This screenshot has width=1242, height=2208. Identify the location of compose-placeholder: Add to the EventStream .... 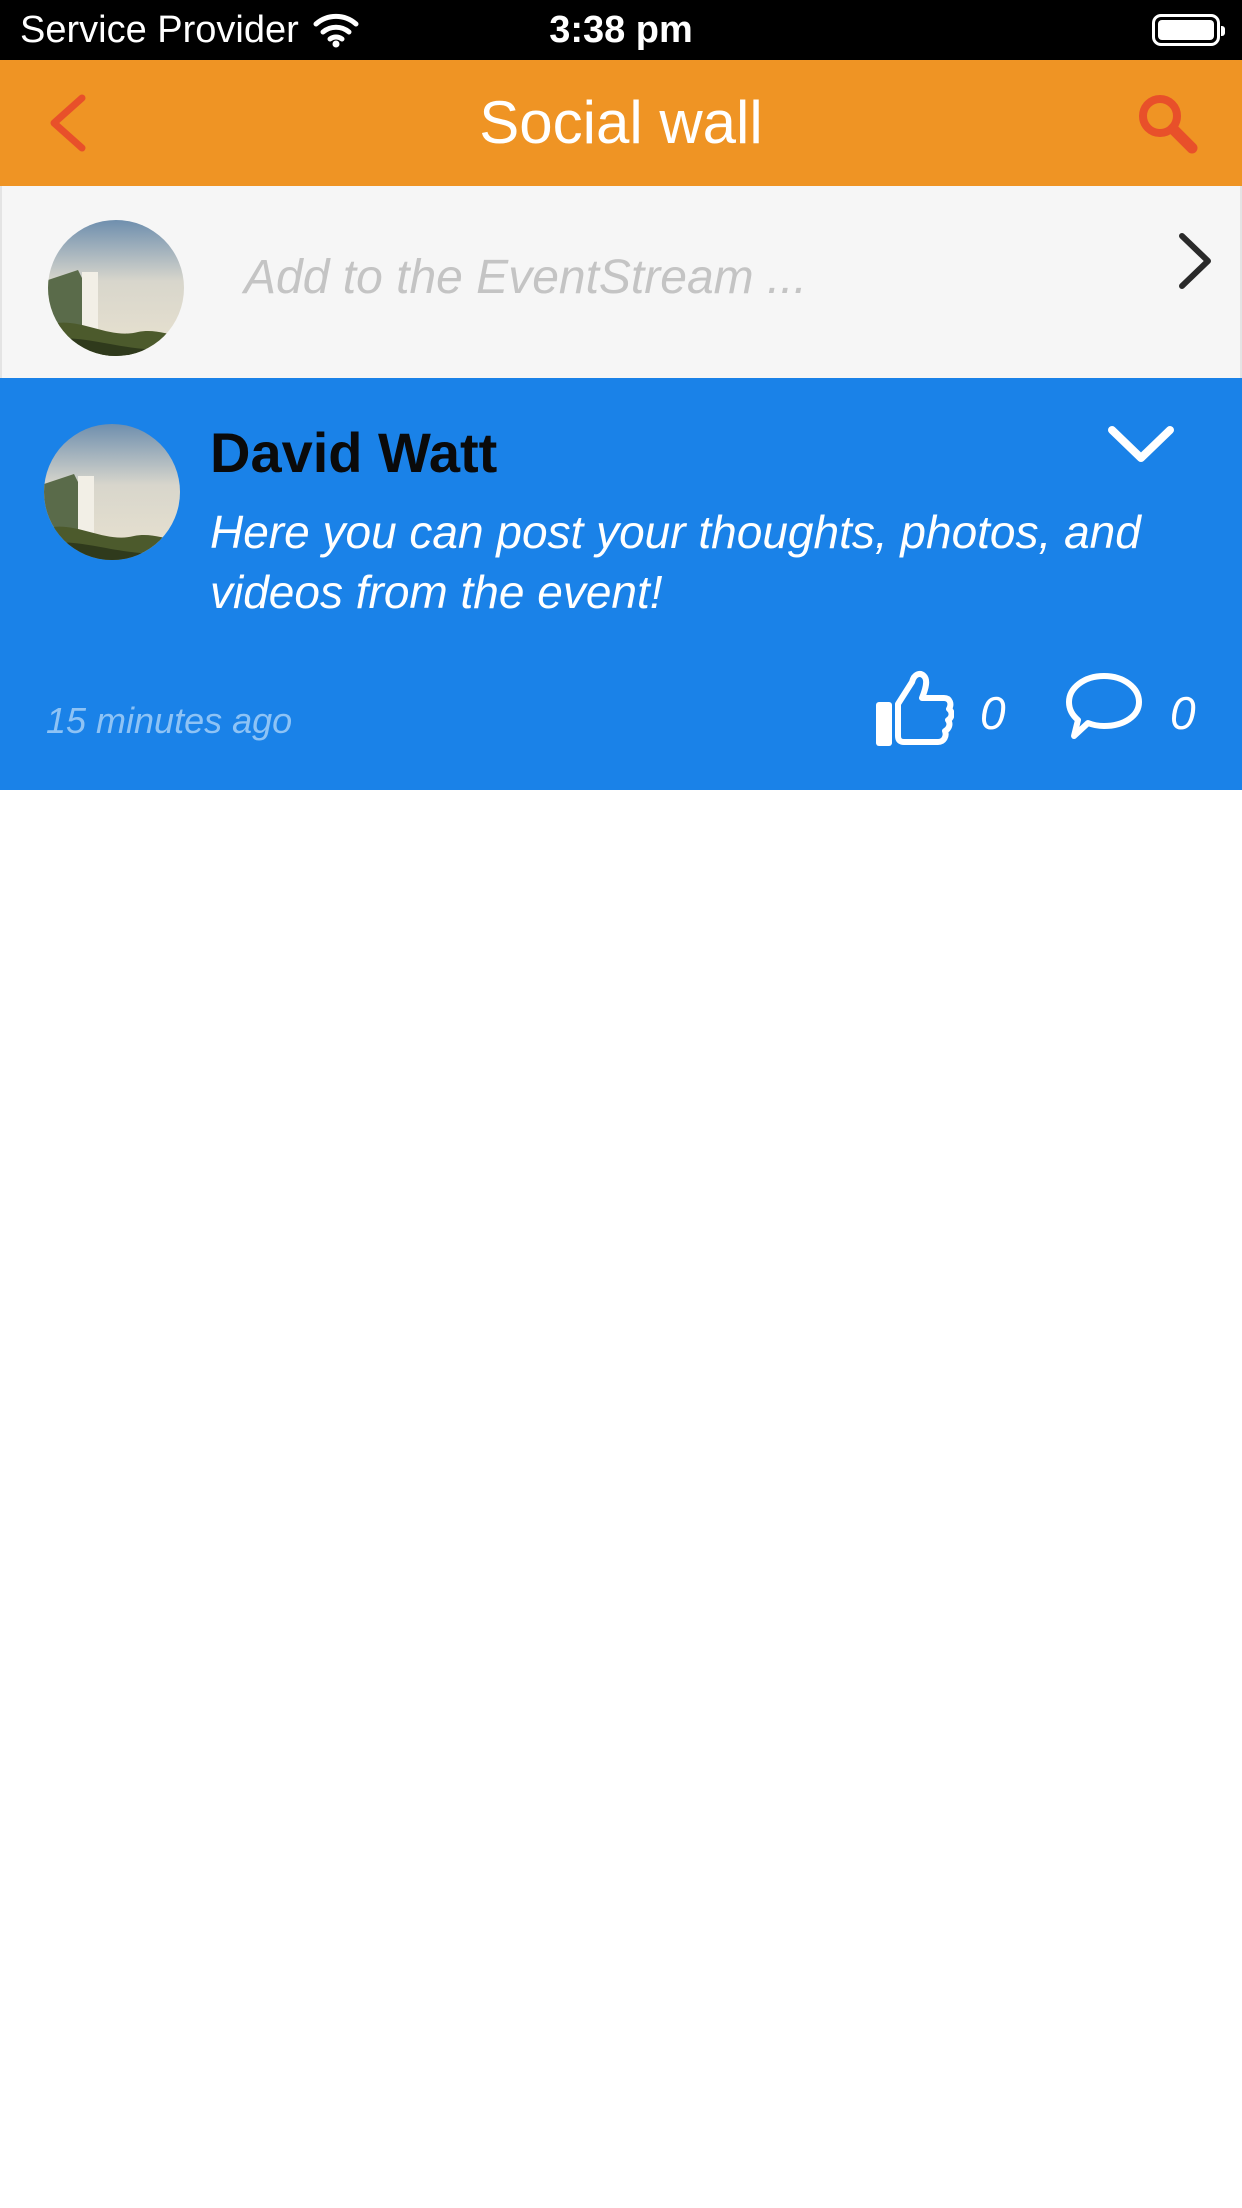
(525, 277).